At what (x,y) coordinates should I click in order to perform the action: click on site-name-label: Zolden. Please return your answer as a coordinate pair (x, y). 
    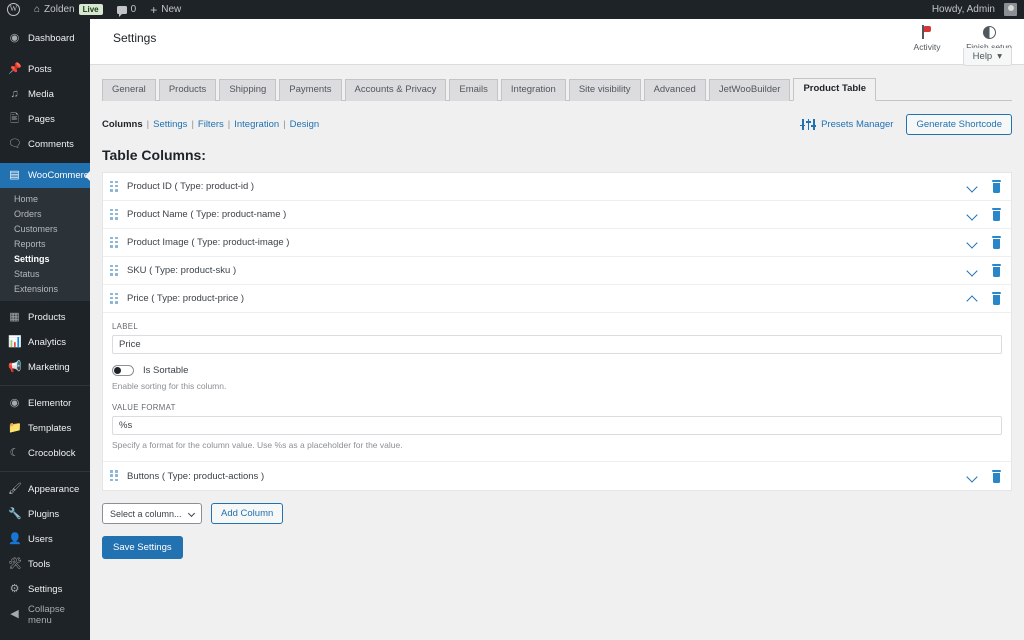
    Looking at the image, I should click on (59, 9).